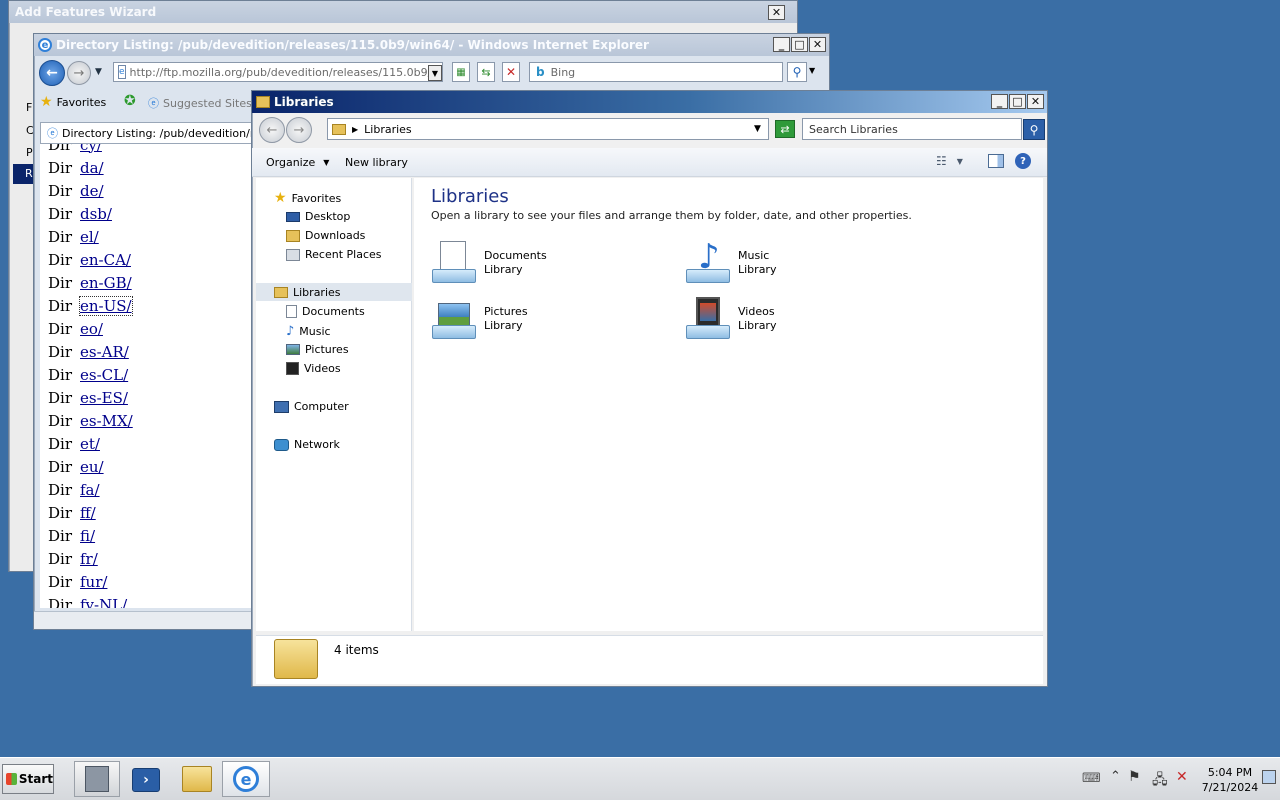 Image resolution: width=1280 pixels, height=800 pixels. I want to click on forward-arrow-icon: →, so click(299, 130).